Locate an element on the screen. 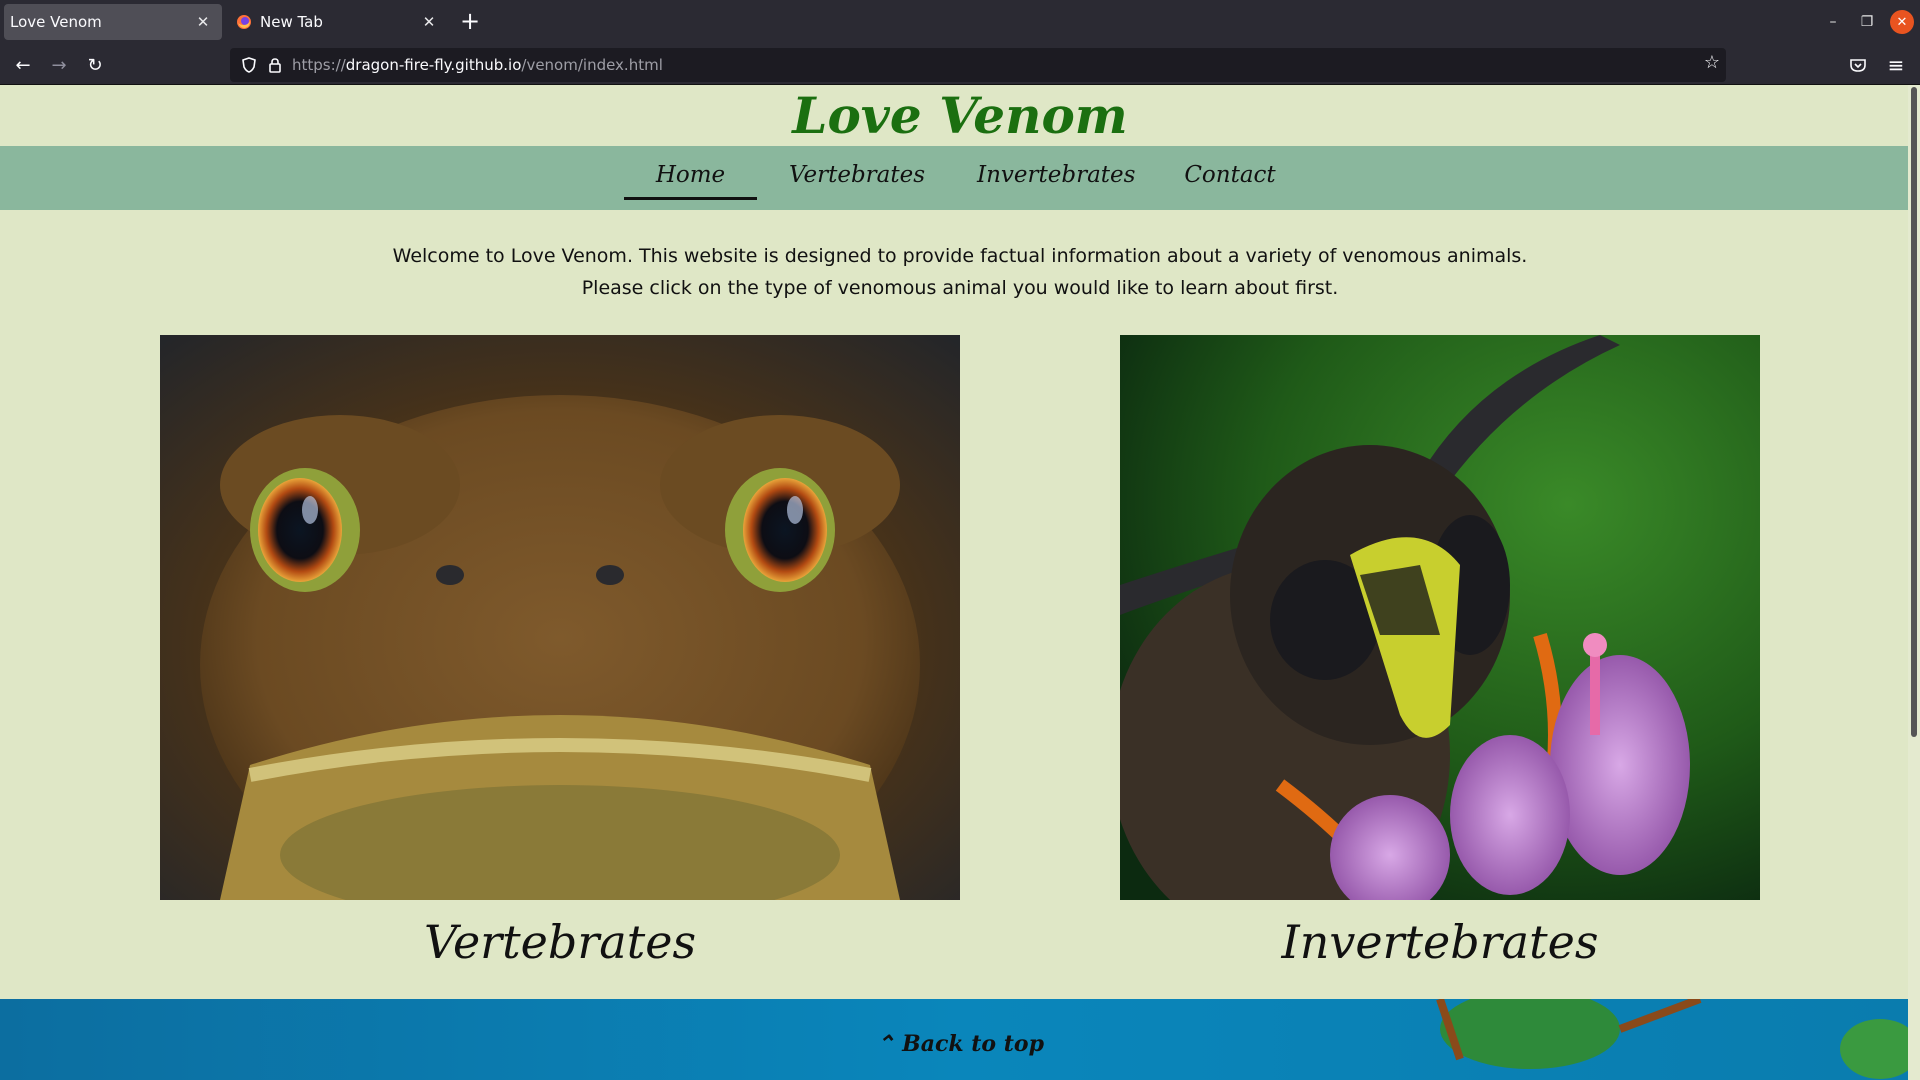 The width and height of the screenshot is (1920, 1080). nav-vertebrates: Vertebrates is located at coordinates (857, 178).